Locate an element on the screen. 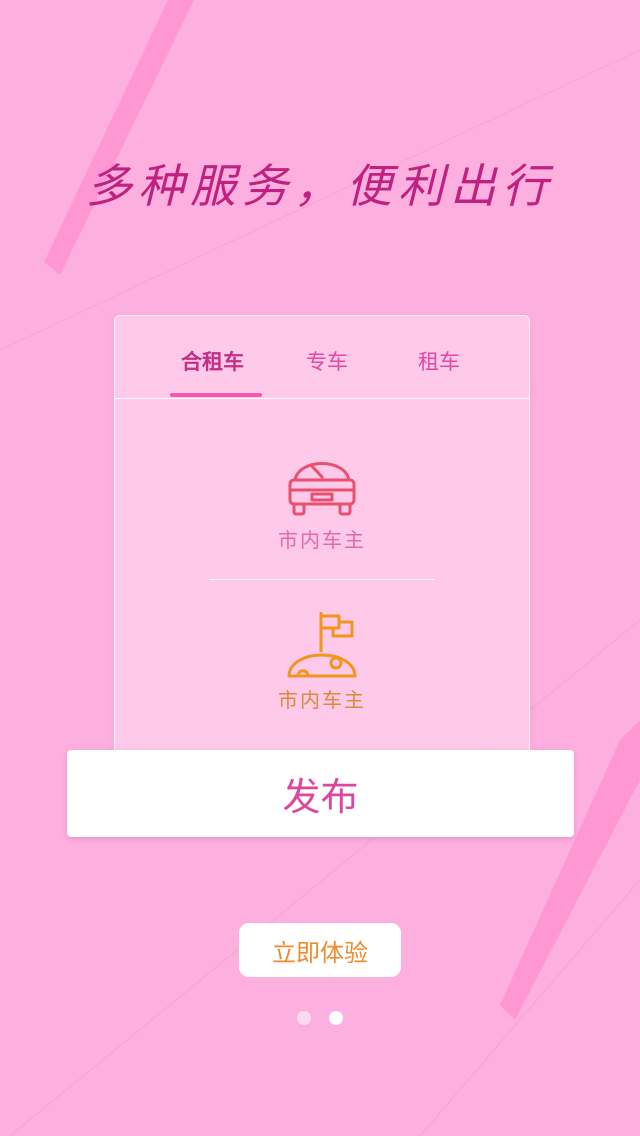 The width and height of the screenshot is (640, 1136). tab-shared-car: 合租车 is located at coordinates (212, 361).